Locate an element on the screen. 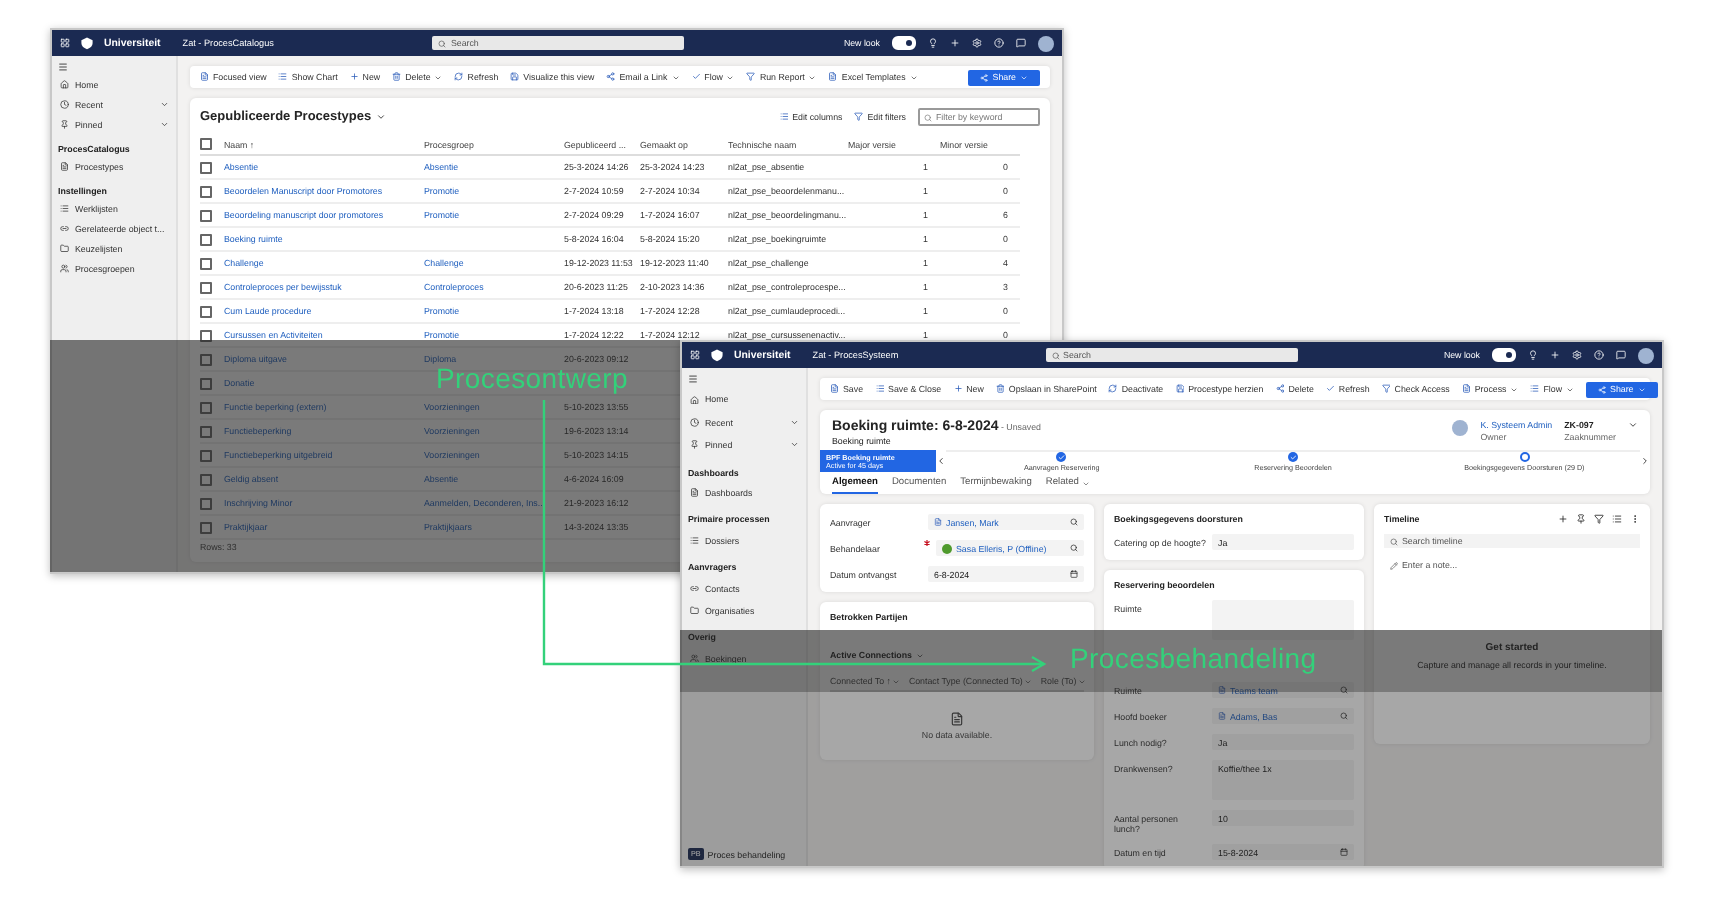  pencil-icon is located at coordinates (1394, 565).